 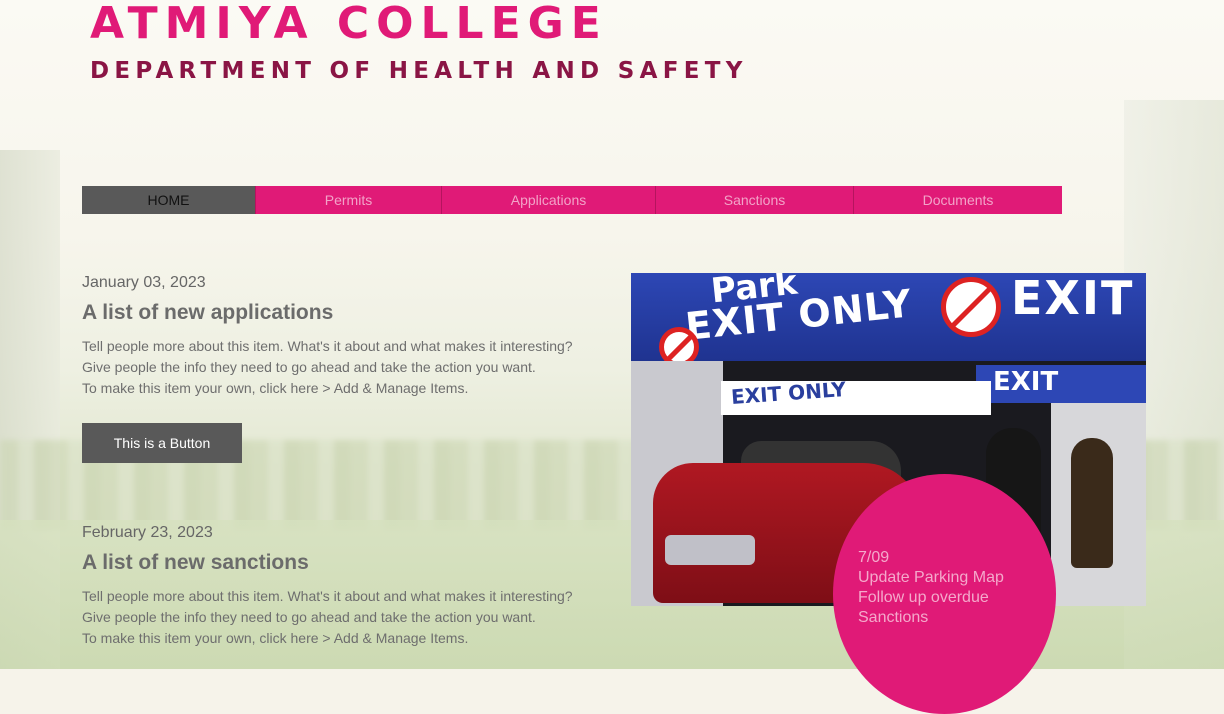 What do you see at coordinates (419, 71) in the screenshot?
I see `site-subtitle: DEPARTMENT OF HEALTH AND SAFETY` at bounding box center [419, 71].